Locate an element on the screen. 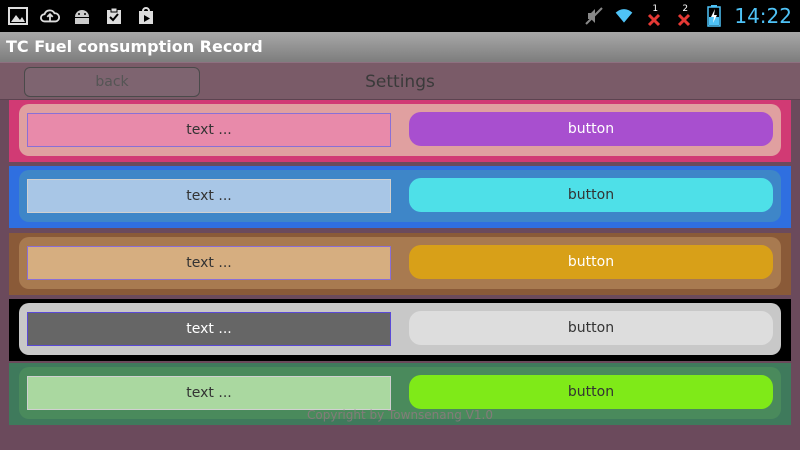 The width and height of the screenshot is (800, 450). theme-row-pink: text ... button is located at coordinates (400, 131).